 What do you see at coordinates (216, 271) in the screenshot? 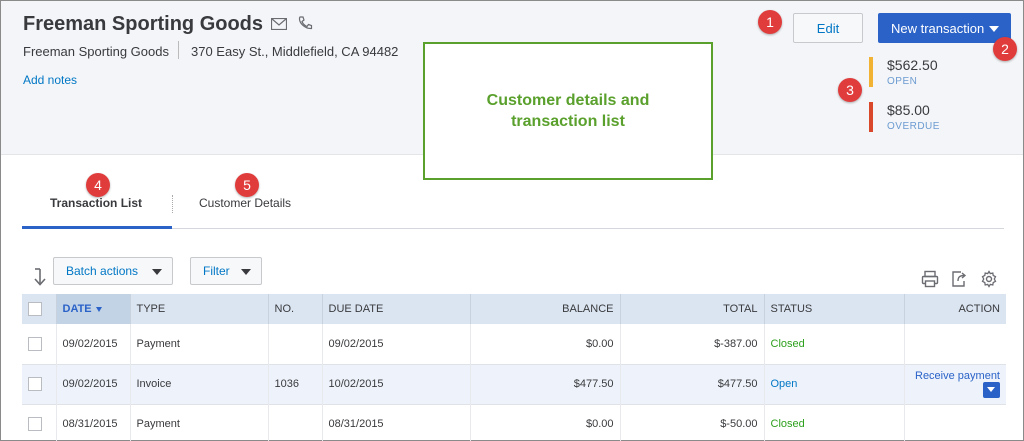
I see `filter-label: Filter` at bounding box center [216, 271].